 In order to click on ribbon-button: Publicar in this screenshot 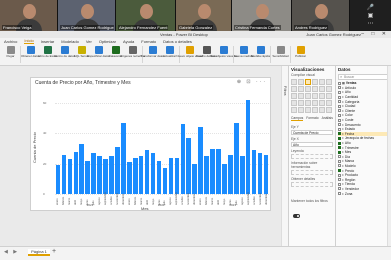, I will do `click(300, 54)`.